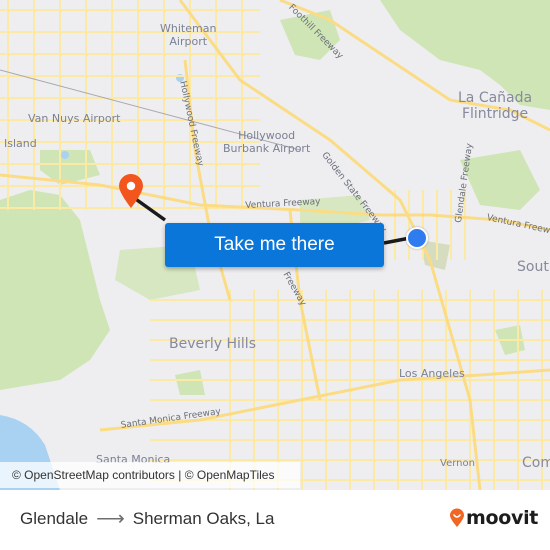 This screenshot has height=550, width=550. I want to click on arrow-right-icon: ⟶, so click(110, 519).